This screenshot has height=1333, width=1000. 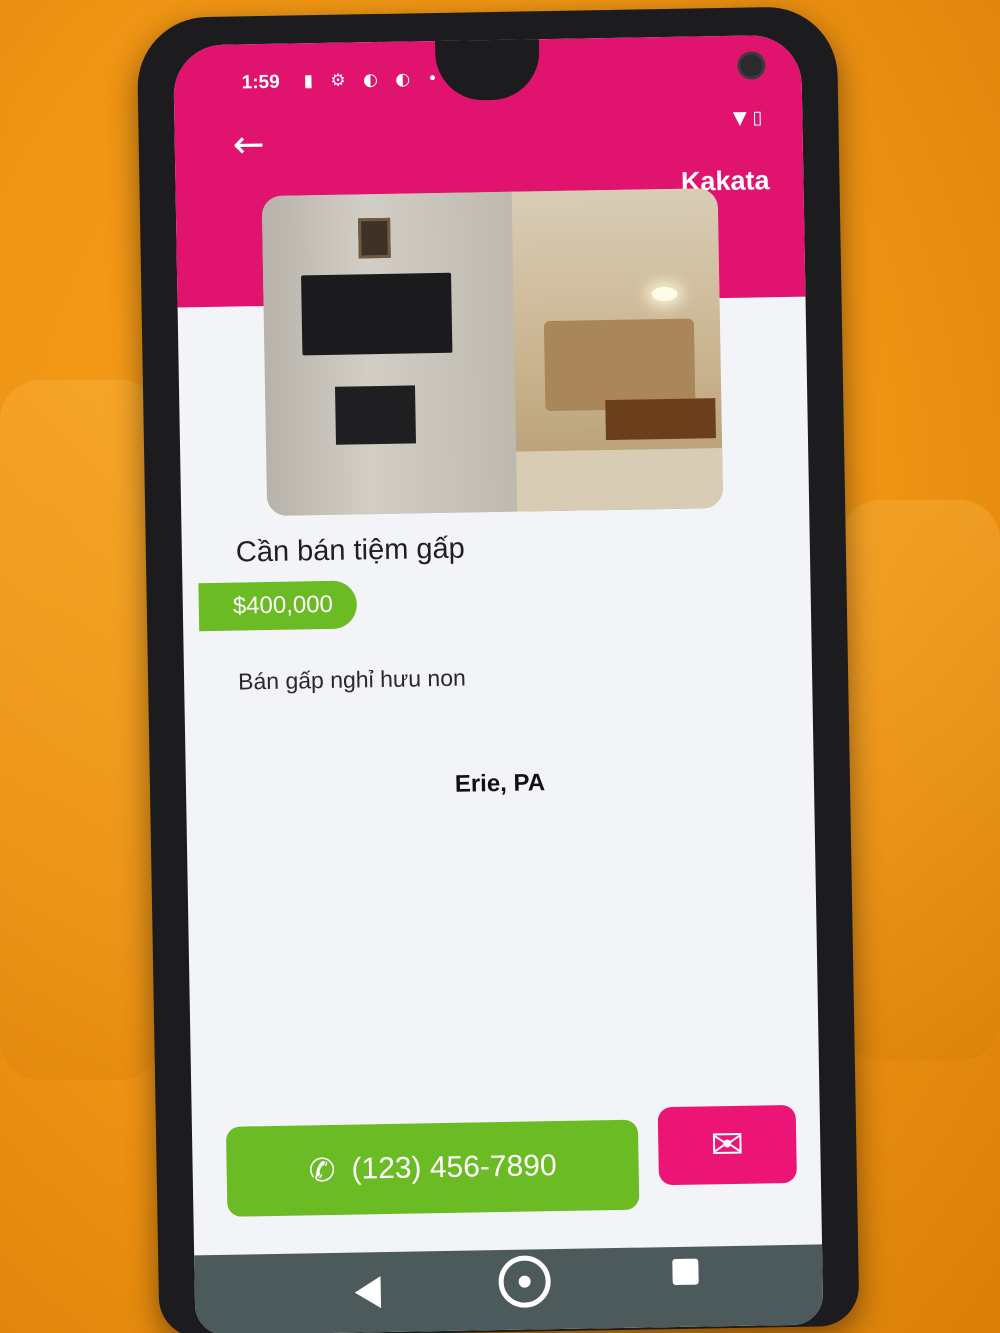 I want to click on system-nav-bar, so click(x=509, y=1288).